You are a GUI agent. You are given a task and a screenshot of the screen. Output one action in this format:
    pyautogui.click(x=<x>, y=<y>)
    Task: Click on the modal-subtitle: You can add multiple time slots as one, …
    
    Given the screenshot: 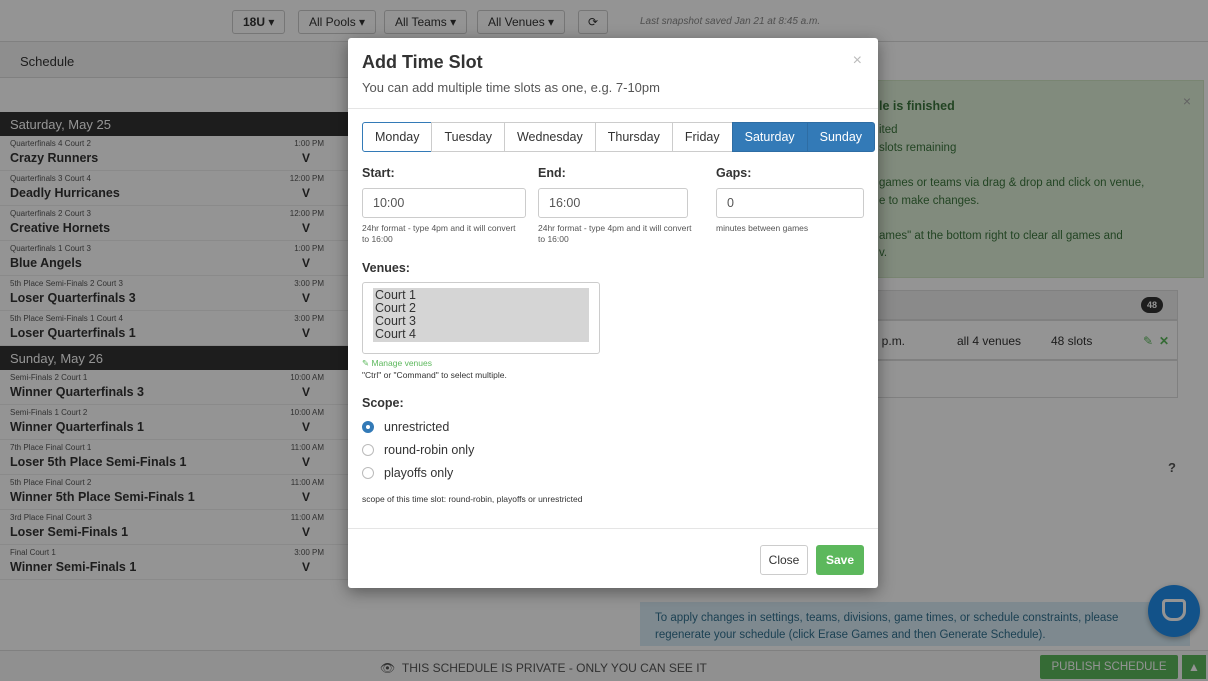 What is the action you would take?
    pyautogui.click(x=511, y=87)
    